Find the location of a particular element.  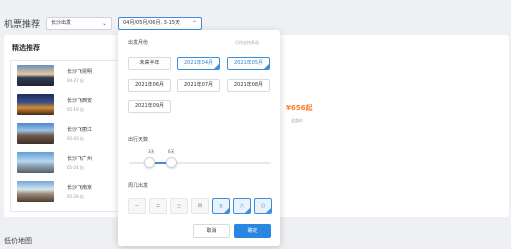

weekday-option: 三 is located at coordinates (179, 206).